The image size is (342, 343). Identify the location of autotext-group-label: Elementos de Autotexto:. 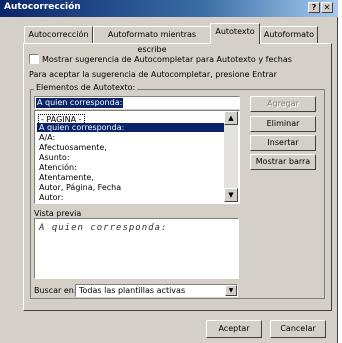
(86, 87).